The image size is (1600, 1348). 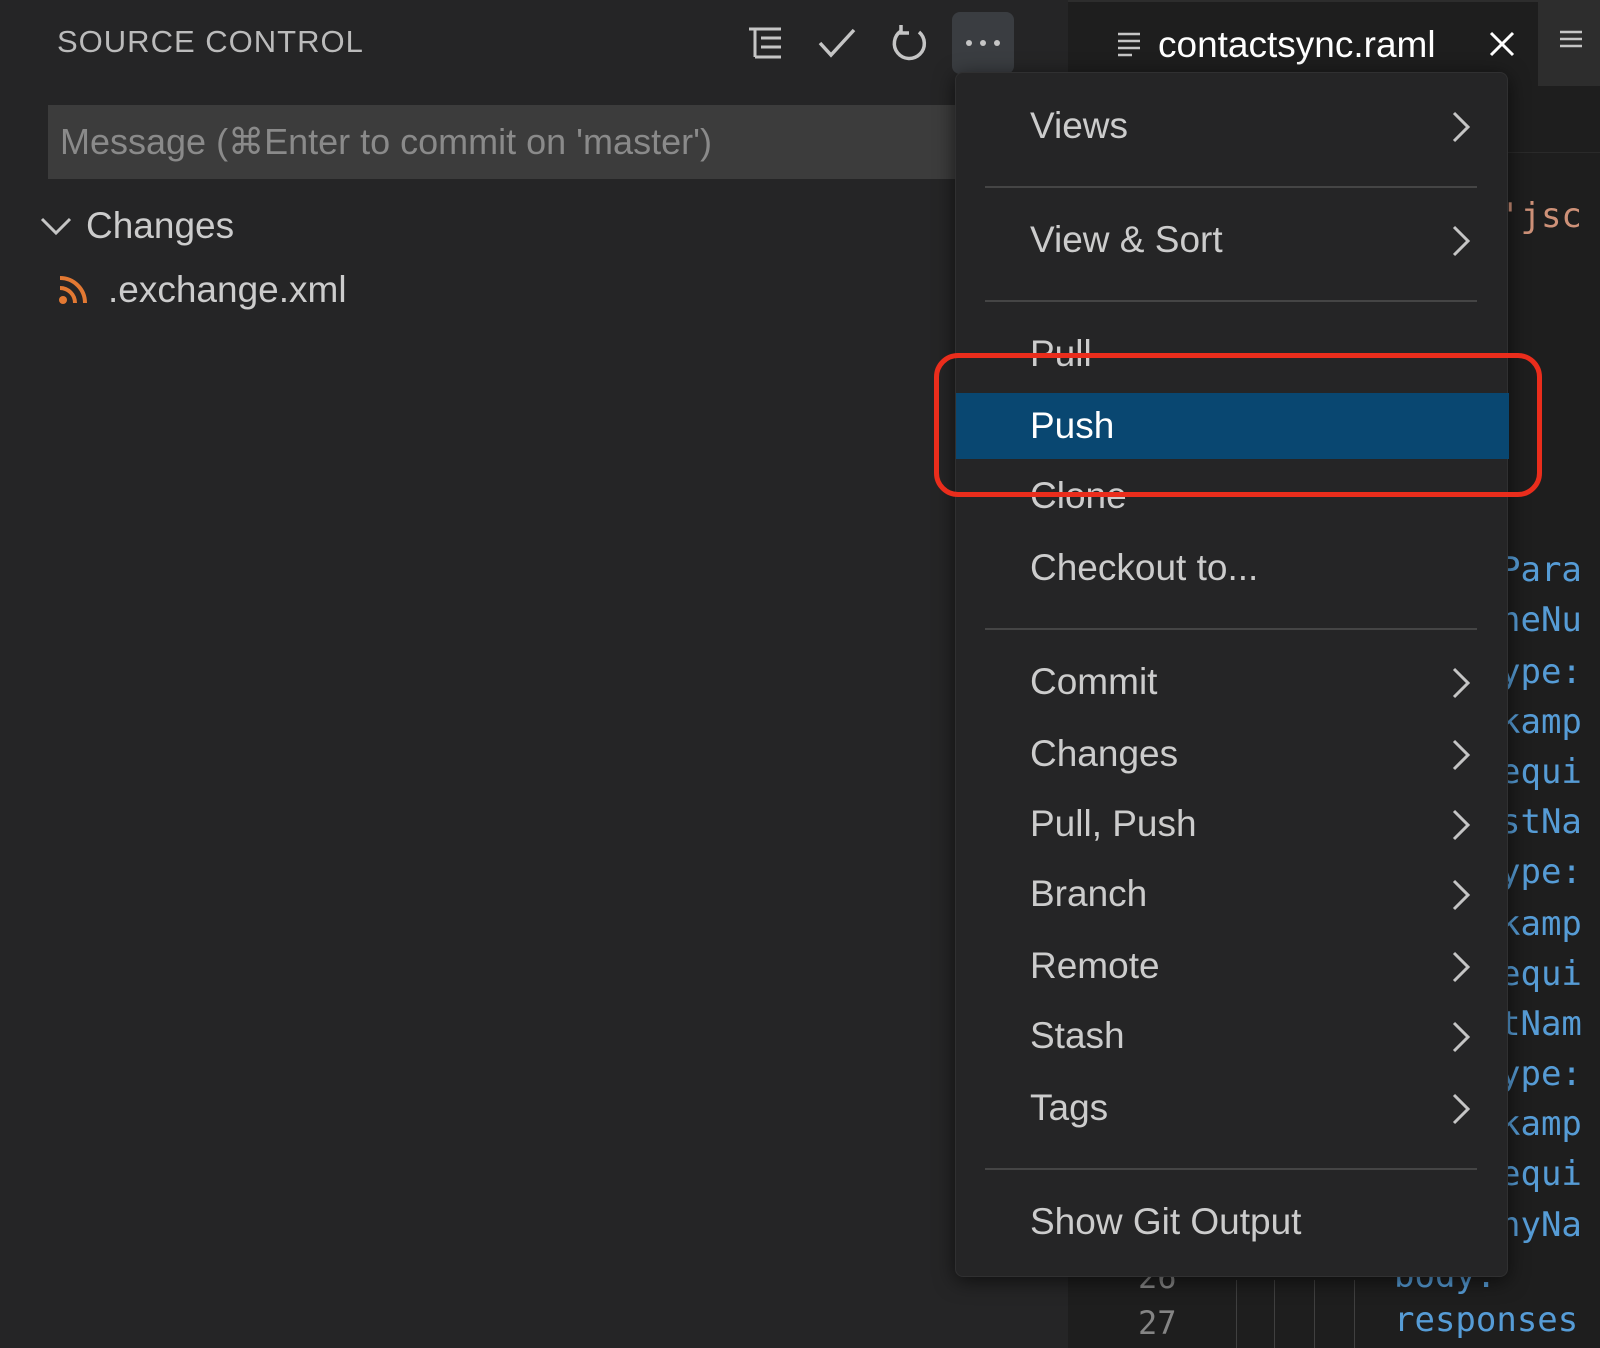 What do you see at coordinates (486, 226) in the screenshot?
I see `changes-group-header: Changes` at bounding box center [486, 226].